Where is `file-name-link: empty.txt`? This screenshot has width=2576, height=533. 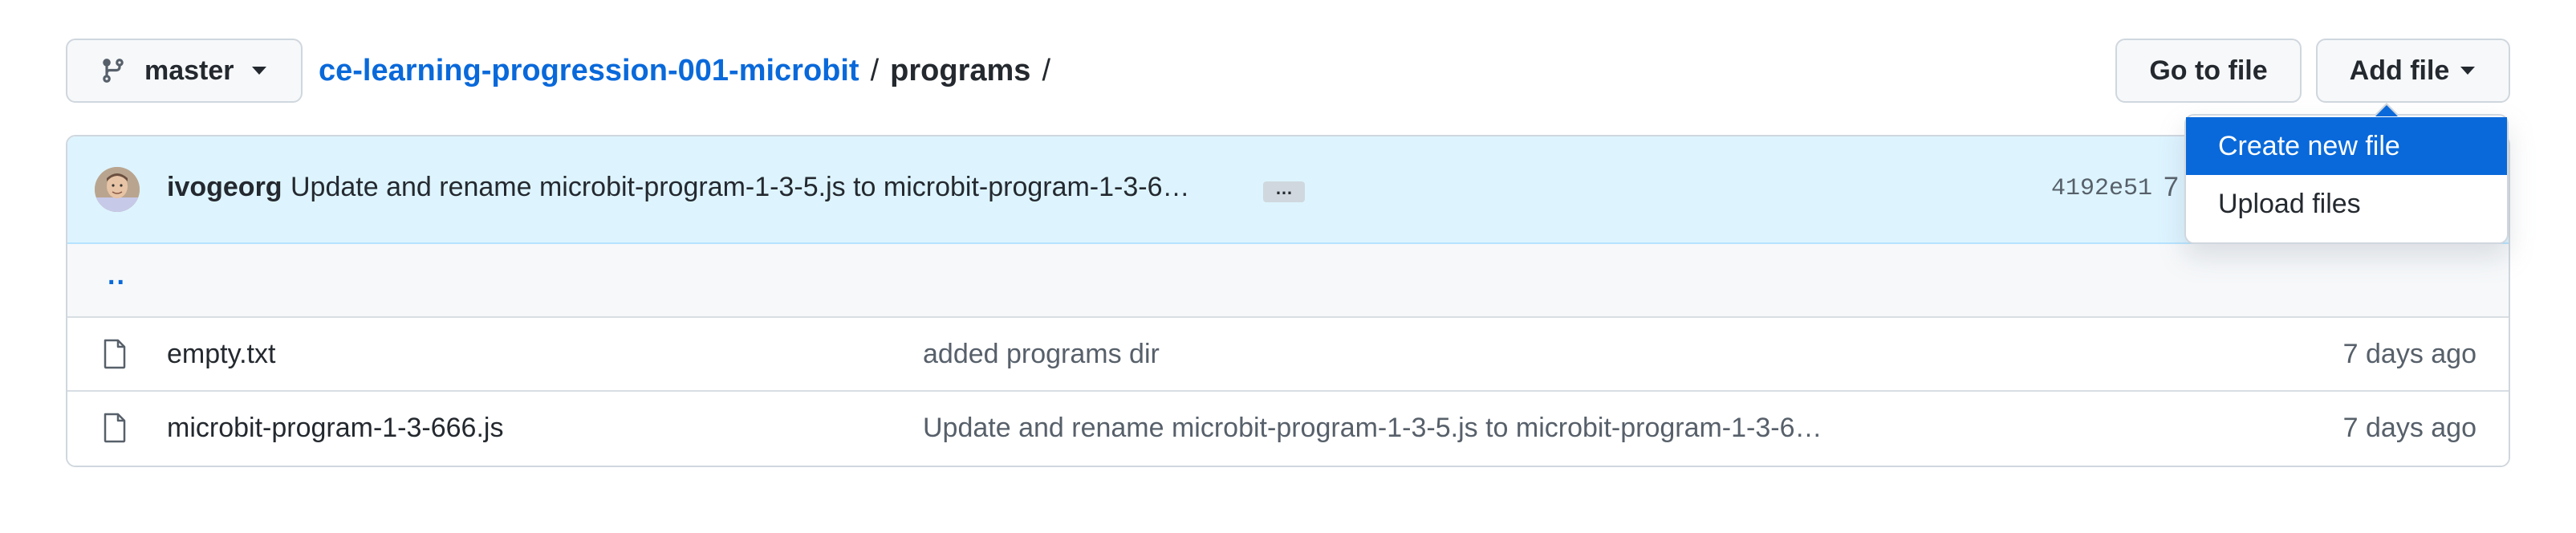
file-name-link: empty.txt is located at coordinates (221, 354).